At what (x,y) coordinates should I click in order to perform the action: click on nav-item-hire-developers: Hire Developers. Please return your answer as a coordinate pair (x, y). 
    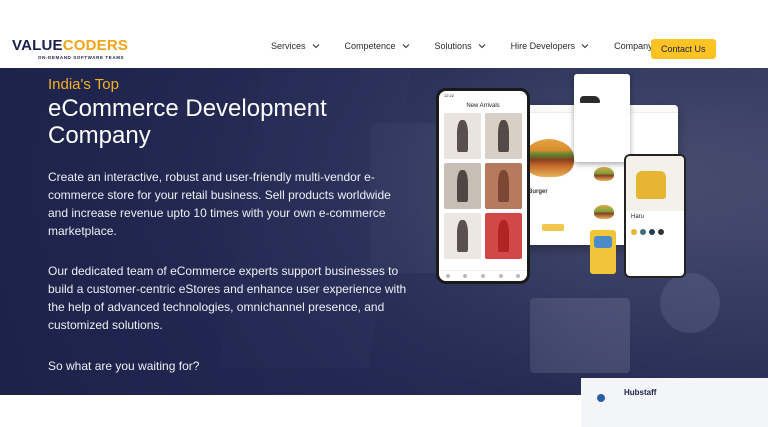
    Looking at the image, I should click on (551, 46).